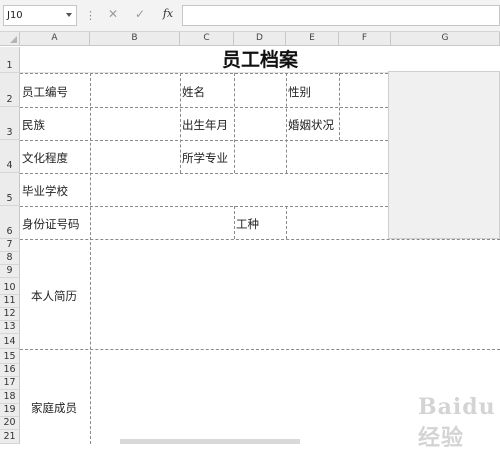 This screenshot has width=500, height=452. Describe the element at coordinates (205, 158) in the screenshot. I see `label-major: 所学专业` at that location.